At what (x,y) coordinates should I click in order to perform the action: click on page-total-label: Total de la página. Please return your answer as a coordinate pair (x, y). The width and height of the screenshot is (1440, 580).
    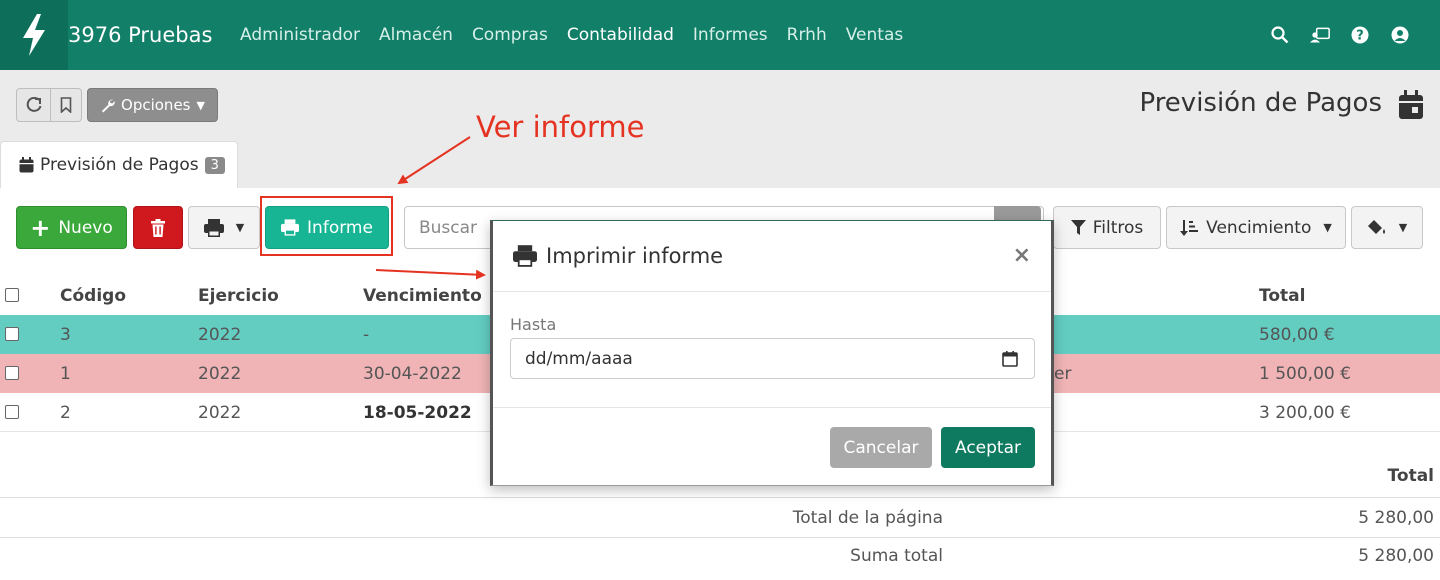
    Looking at the image, I should click on (867, 518).